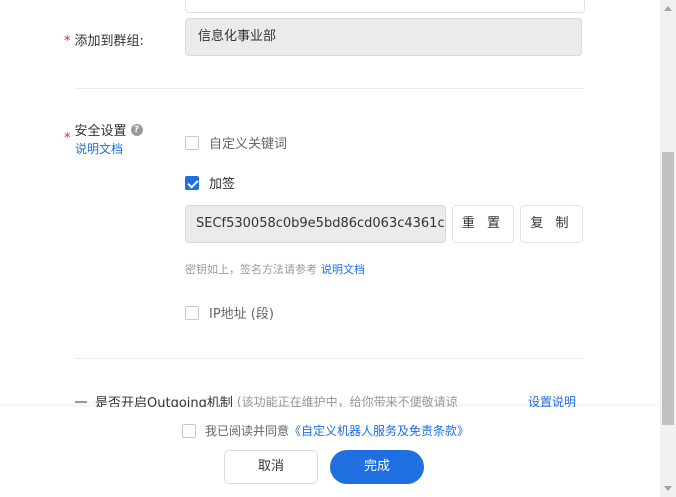 Image resolution: width=676 pixels, height=497 pixels. Describe the element at coordinates (551, 224) in the screenshot. I see `copy-button: 复 制` at that location.